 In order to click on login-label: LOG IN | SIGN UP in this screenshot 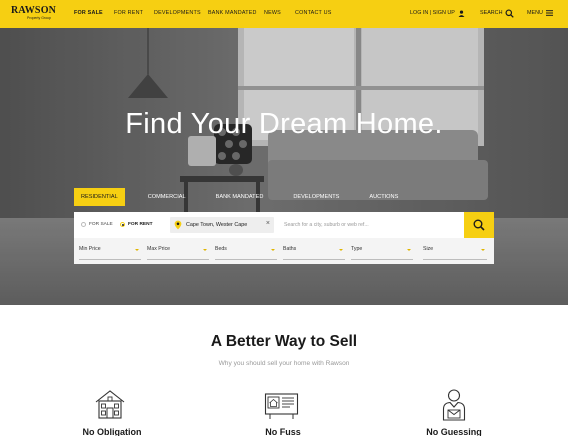, I will do `click(432, 13)`.